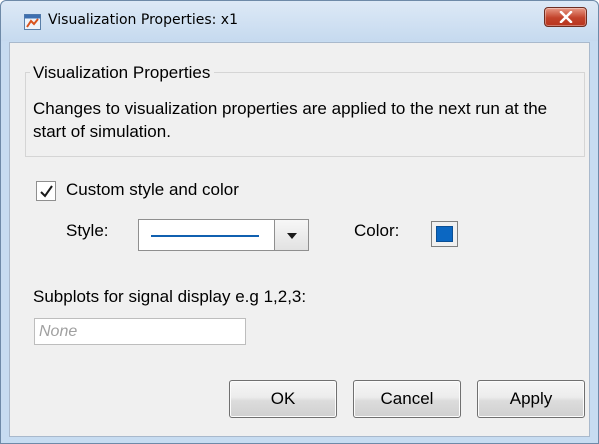 The height and width of the screenshot is (444, 599). I want to click on title-bar: Visualization Properties: x1, so click(299, 21).